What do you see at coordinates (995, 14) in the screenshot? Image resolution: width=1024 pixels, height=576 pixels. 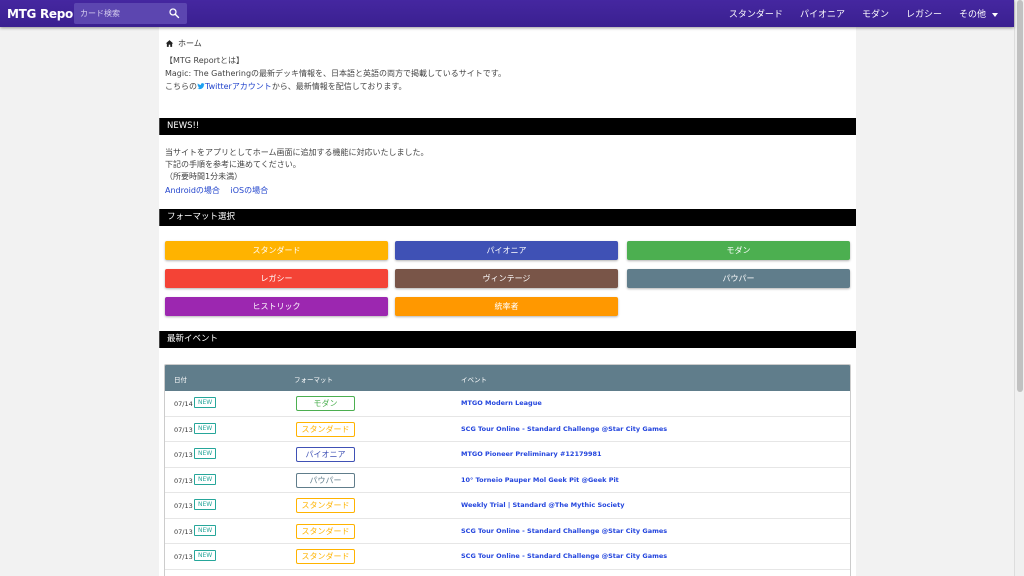 I see `caret-down-icon` at bounding box center [995, 14].